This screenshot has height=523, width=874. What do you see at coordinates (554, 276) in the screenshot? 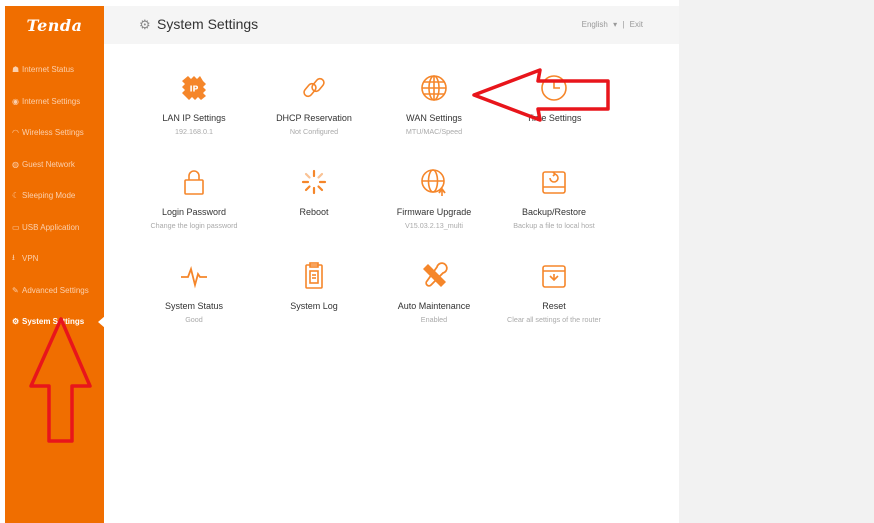
I see `reset-drive-icon` at bounding box center [554, 276].